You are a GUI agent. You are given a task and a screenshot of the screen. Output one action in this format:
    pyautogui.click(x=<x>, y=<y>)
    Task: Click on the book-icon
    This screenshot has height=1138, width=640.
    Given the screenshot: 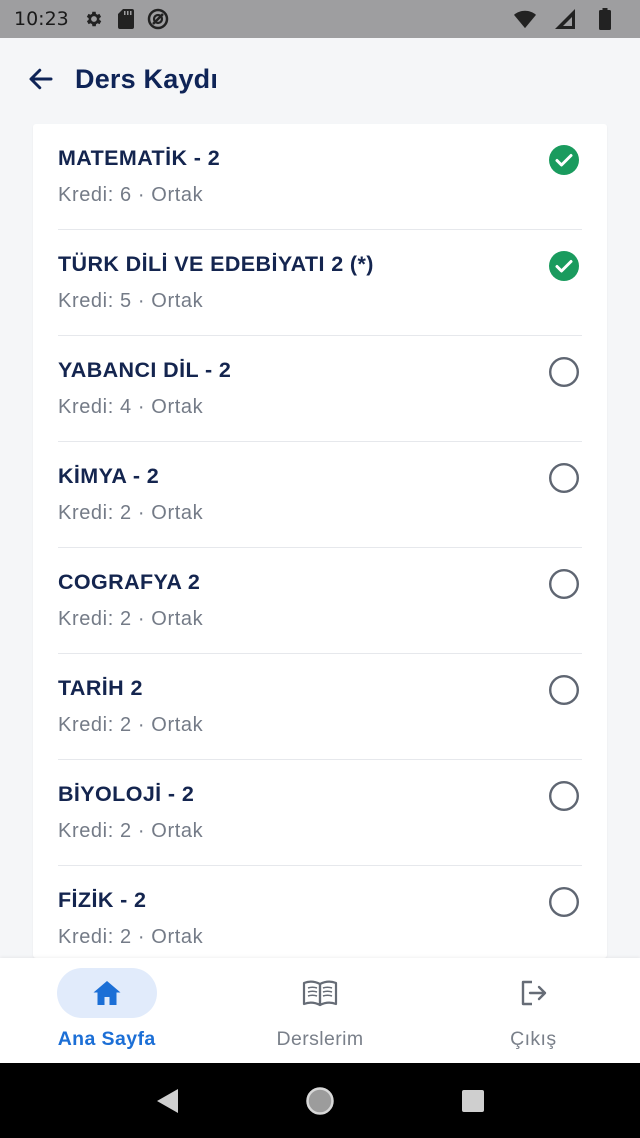 What is the action you would take?
    pyautogui.click(x=320, y=993)
    